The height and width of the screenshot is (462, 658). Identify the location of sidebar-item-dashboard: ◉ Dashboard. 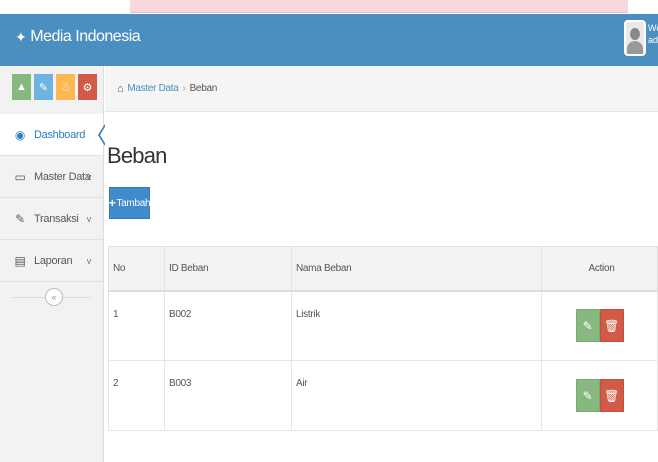
(53, 135).